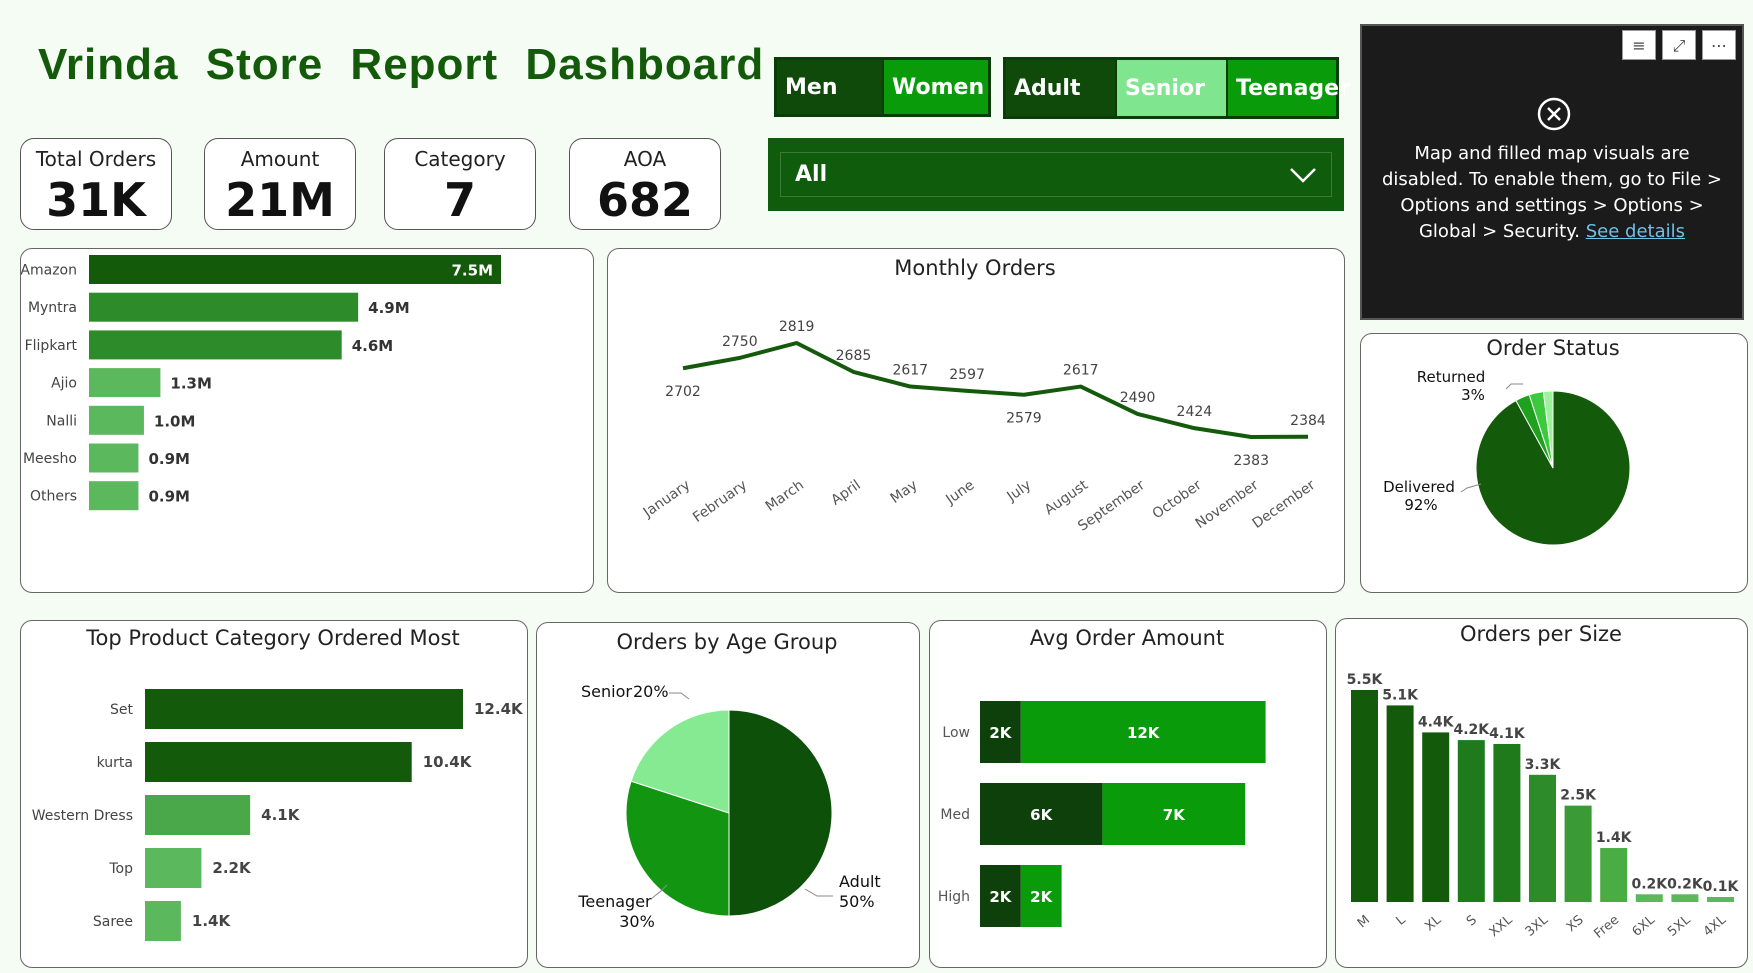  Describe the element at coordinates (811, 174) in the screenshot. I see `dropdown-value: All` at that location.